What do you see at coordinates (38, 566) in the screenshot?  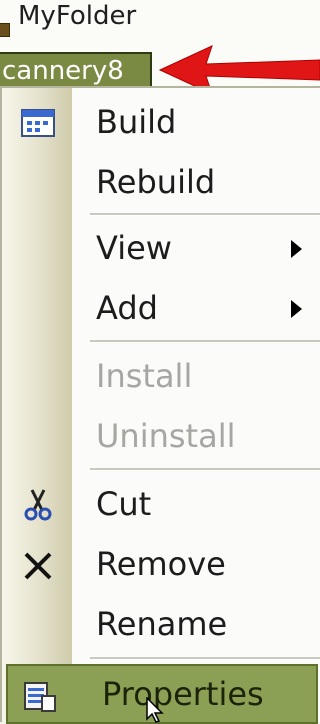 I see `close-icon` at bounding box center [38, 566].